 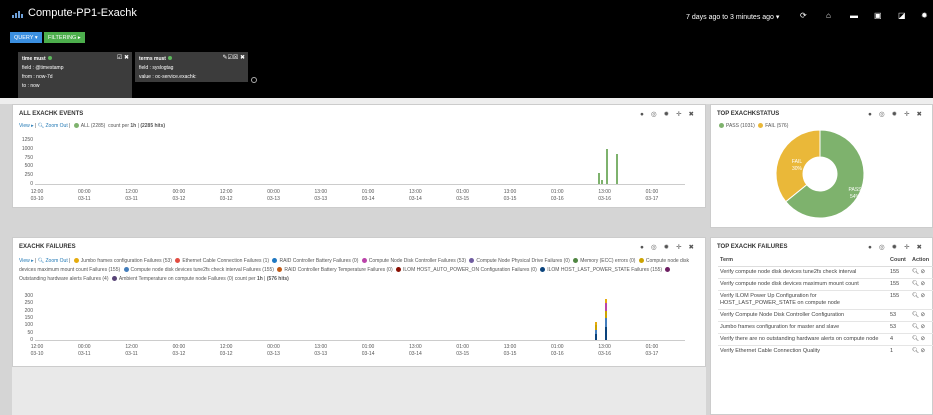 What do you see at coordinates (878, 15) in the screenshot?
I see `save-icon: ▣` at bounding box center [878, 15].